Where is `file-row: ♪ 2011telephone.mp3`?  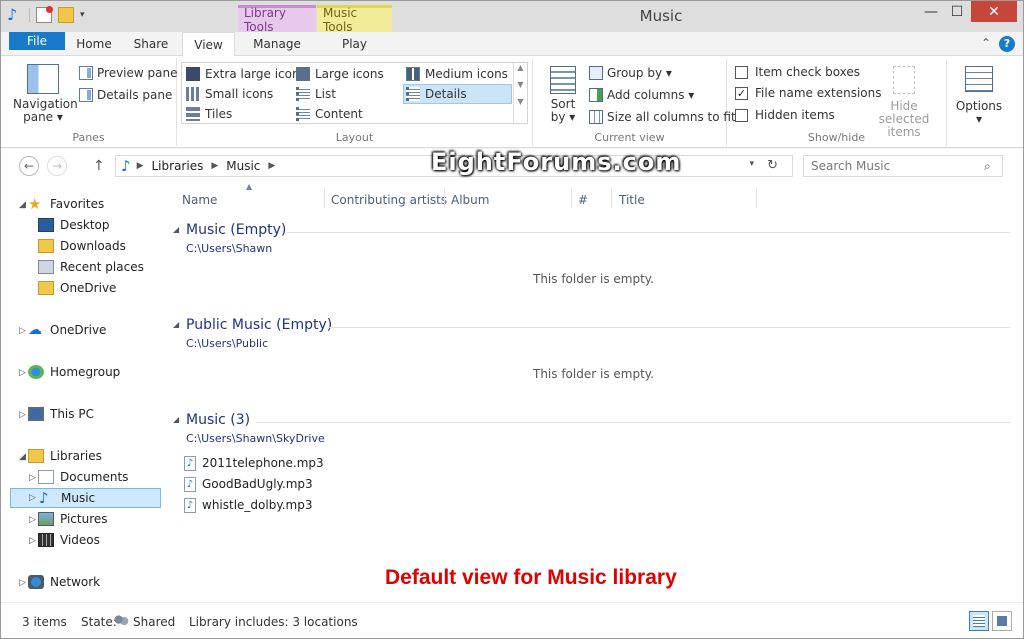
file-row: ♪ 2011telephone.mp3 is located at coordinates (254, 463).